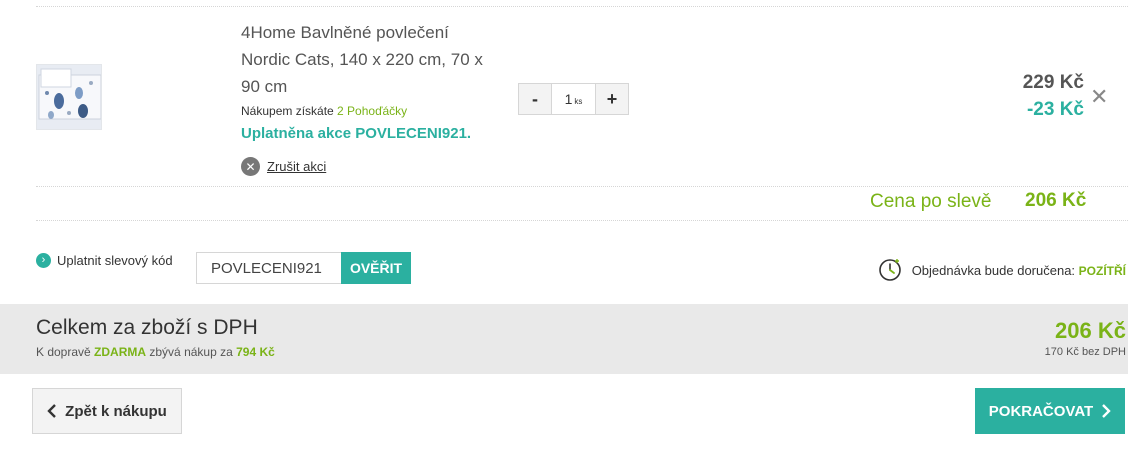 The image size is (1128, 467). Describe the element at coordinates (612, 99) in the screenshot. I see `quantity-increase-button: +` at that location.